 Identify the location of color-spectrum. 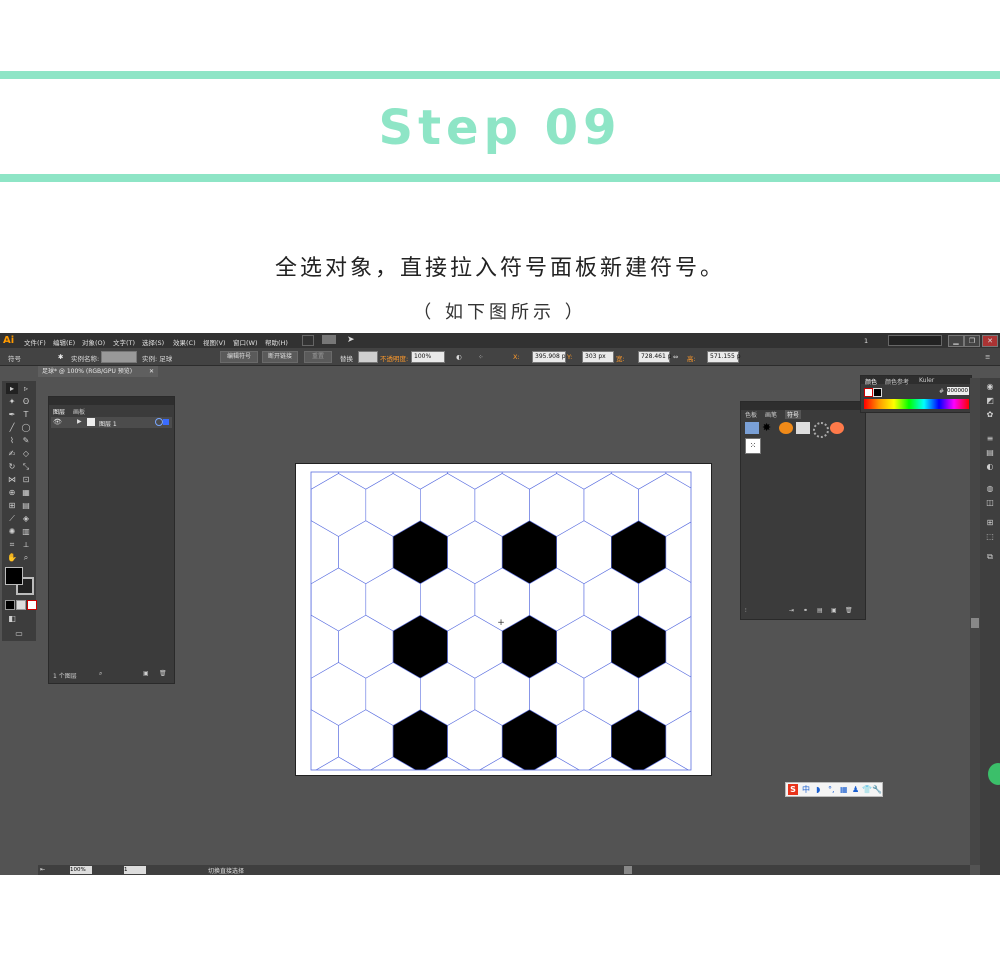
(916, 404).